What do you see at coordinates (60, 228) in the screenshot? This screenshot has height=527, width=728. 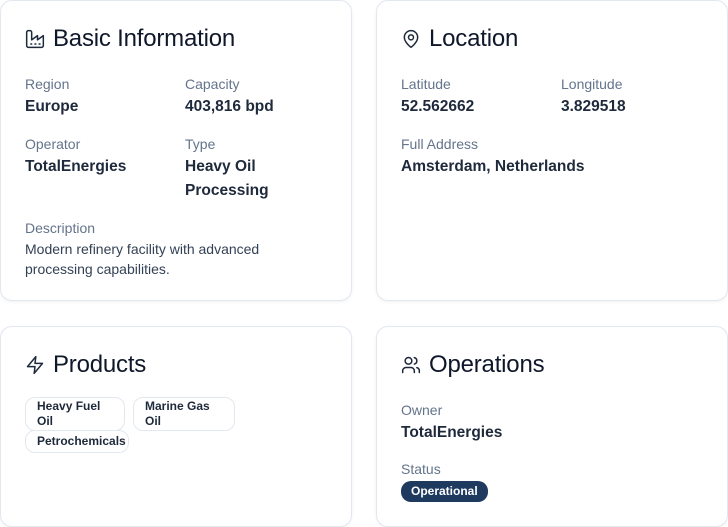 I see `description-label: Description` at bounding box center [60, 228].